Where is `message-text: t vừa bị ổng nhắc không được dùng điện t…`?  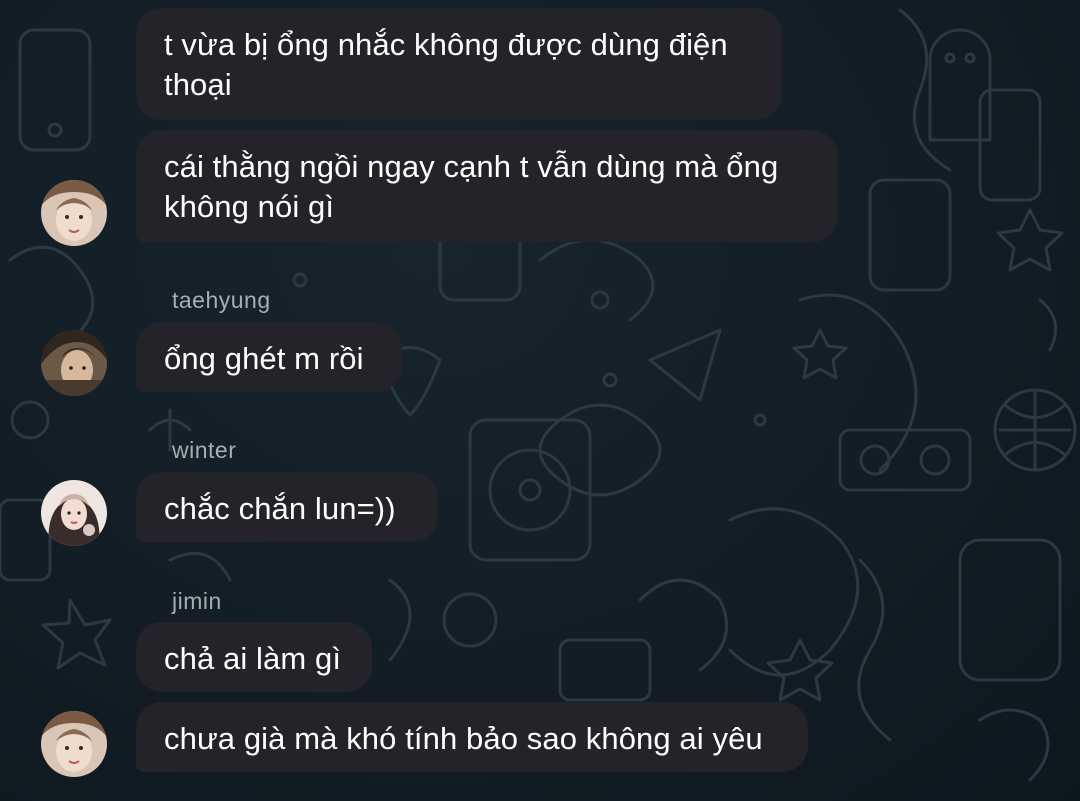 message-text: t vừa bị ổng nhắc không được dùng điện t… is located at coordinates (446, 64).